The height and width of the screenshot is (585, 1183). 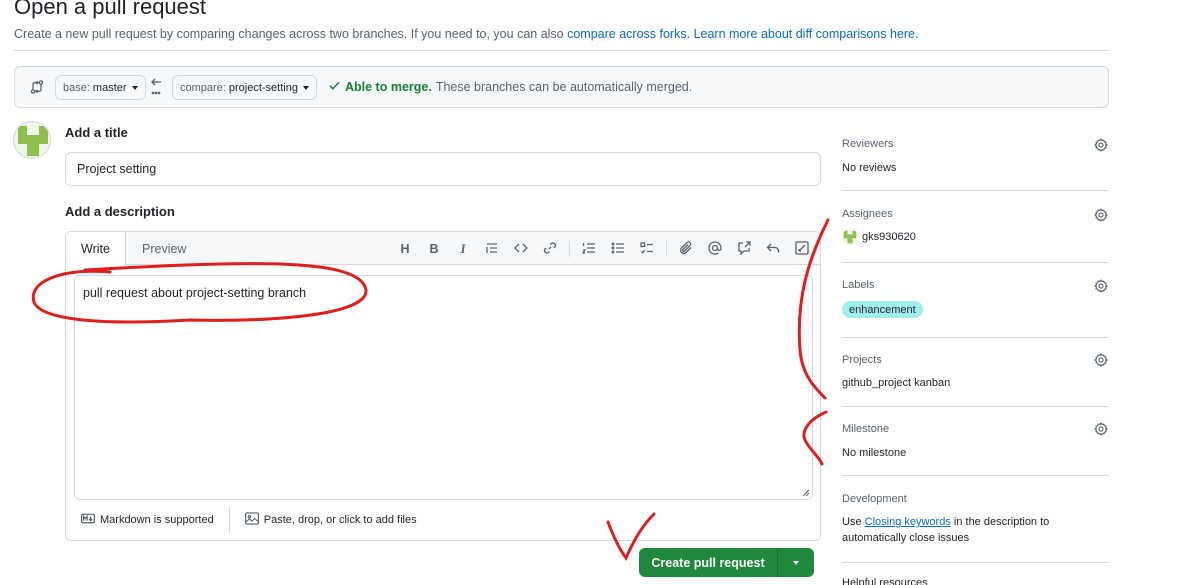 I want to click on ordered-list-button, so click(x=589, y=249).